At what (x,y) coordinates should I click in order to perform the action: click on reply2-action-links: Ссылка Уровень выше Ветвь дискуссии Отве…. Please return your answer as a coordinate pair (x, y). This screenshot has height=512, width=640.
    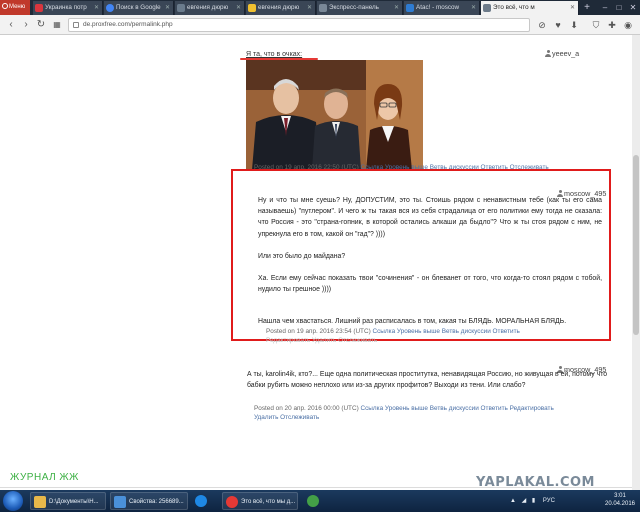
    Looking at the image, I should click on (457, 408).